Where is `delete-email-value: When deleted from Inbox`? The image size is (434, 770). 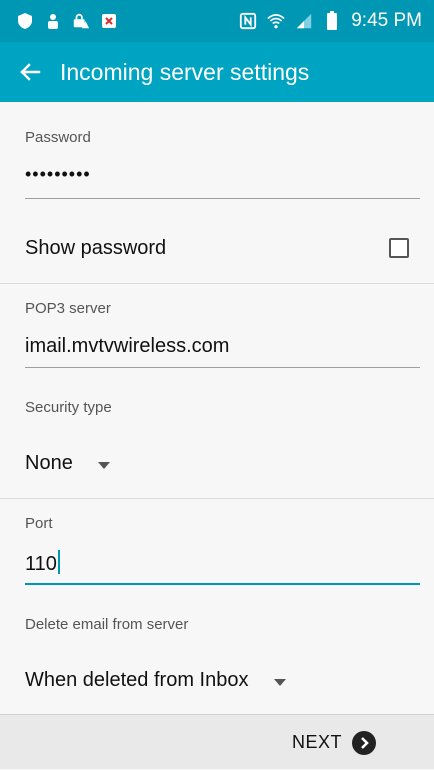 delete-email-value: When deleted from Inbox is located at coordinates (137, 680).